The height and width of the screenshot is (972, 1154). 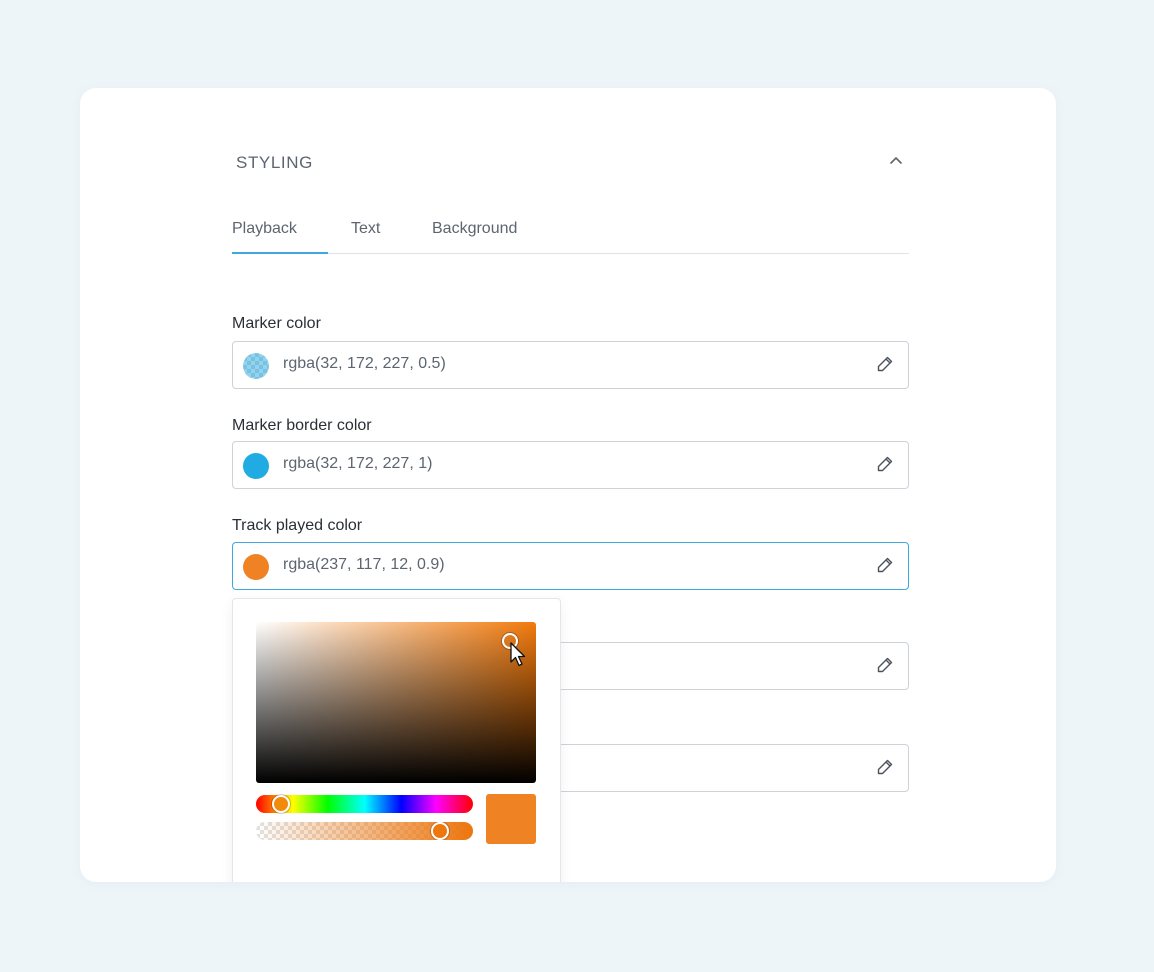 I want to click on section-title: STYLING, so click(x=274, y=162).